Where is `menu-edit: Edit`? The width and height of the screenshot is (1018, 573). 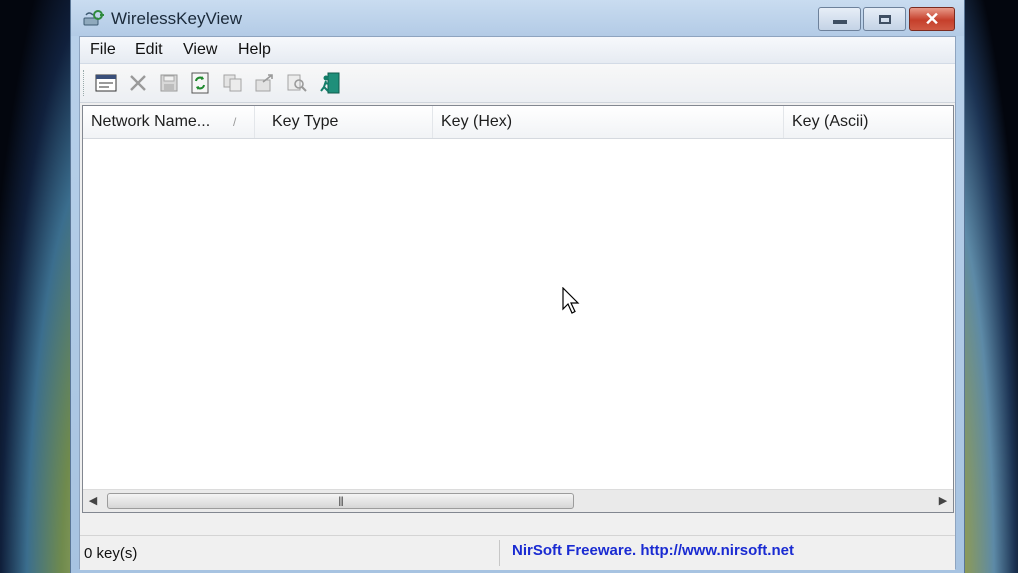 menu-edit: Edit is located at coordinates (149, 50).